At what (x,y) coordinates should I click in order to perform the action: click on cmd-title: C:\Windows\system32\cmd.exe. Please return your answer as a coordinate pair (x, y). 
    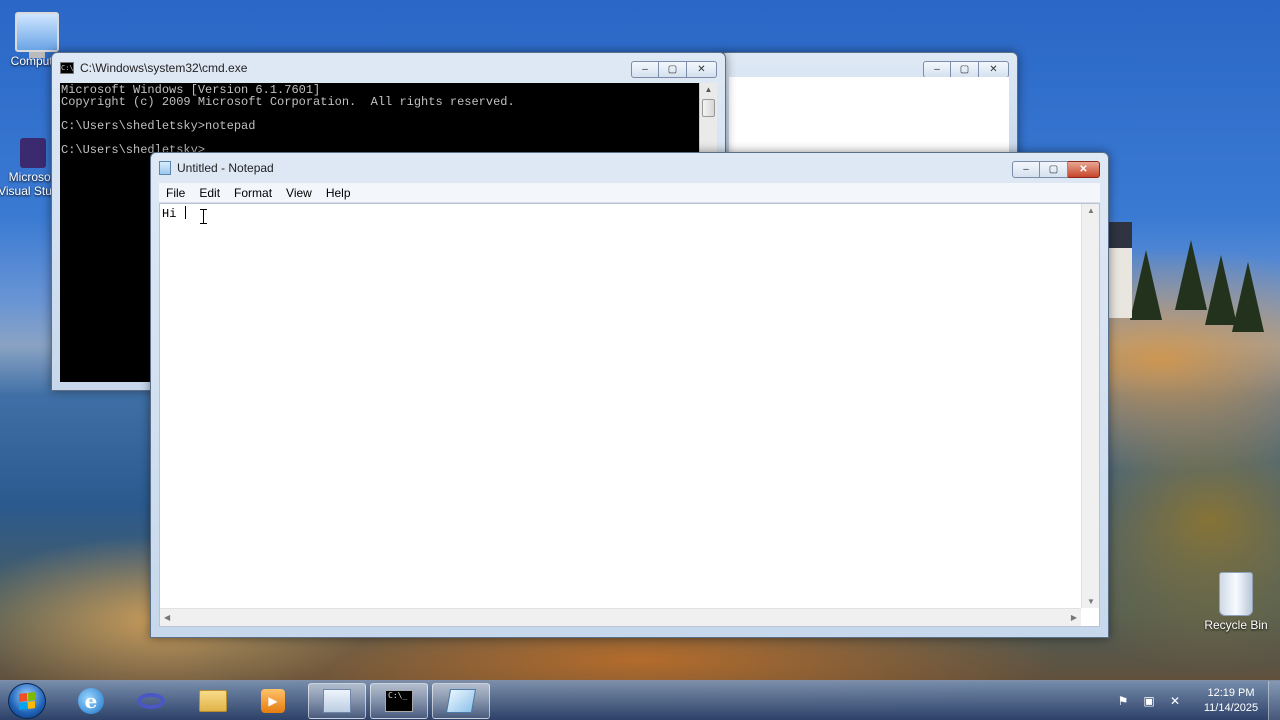
    Looking at the image, I should click on (164, 68).